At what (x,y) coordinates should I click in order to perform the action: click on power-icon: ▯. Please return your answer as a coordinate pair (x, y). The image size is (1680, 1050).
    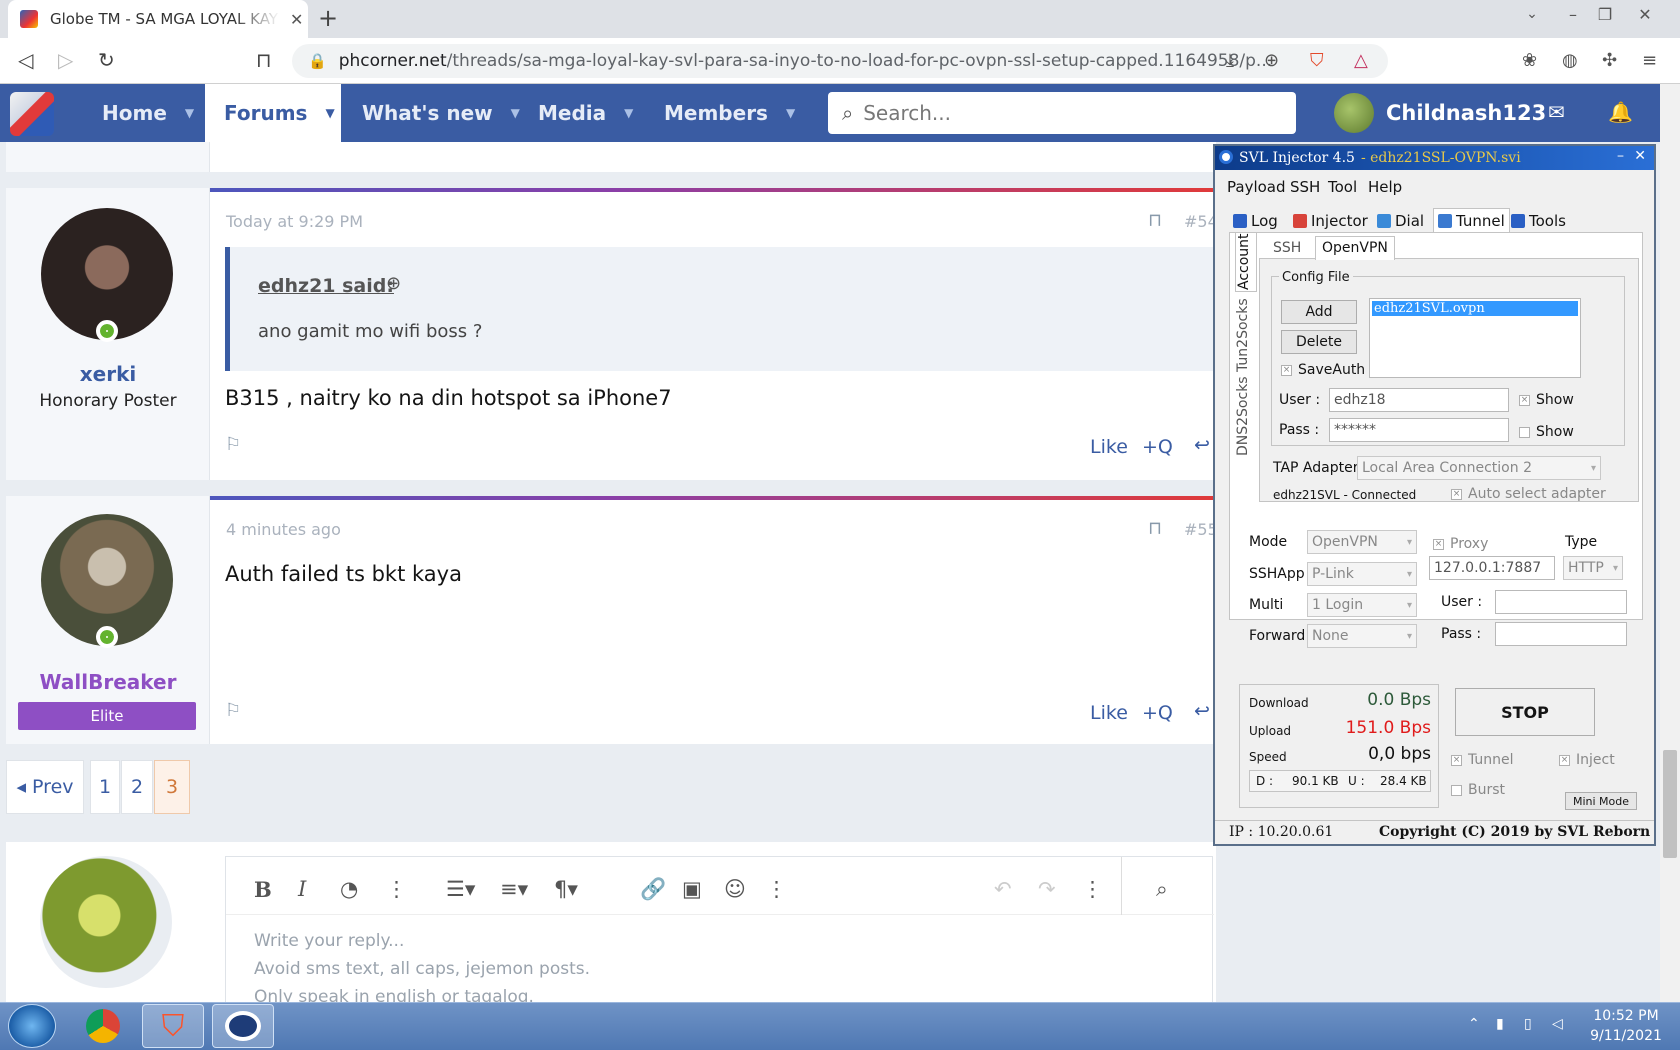
    Looking at the image, I should click on (1528, 1024).